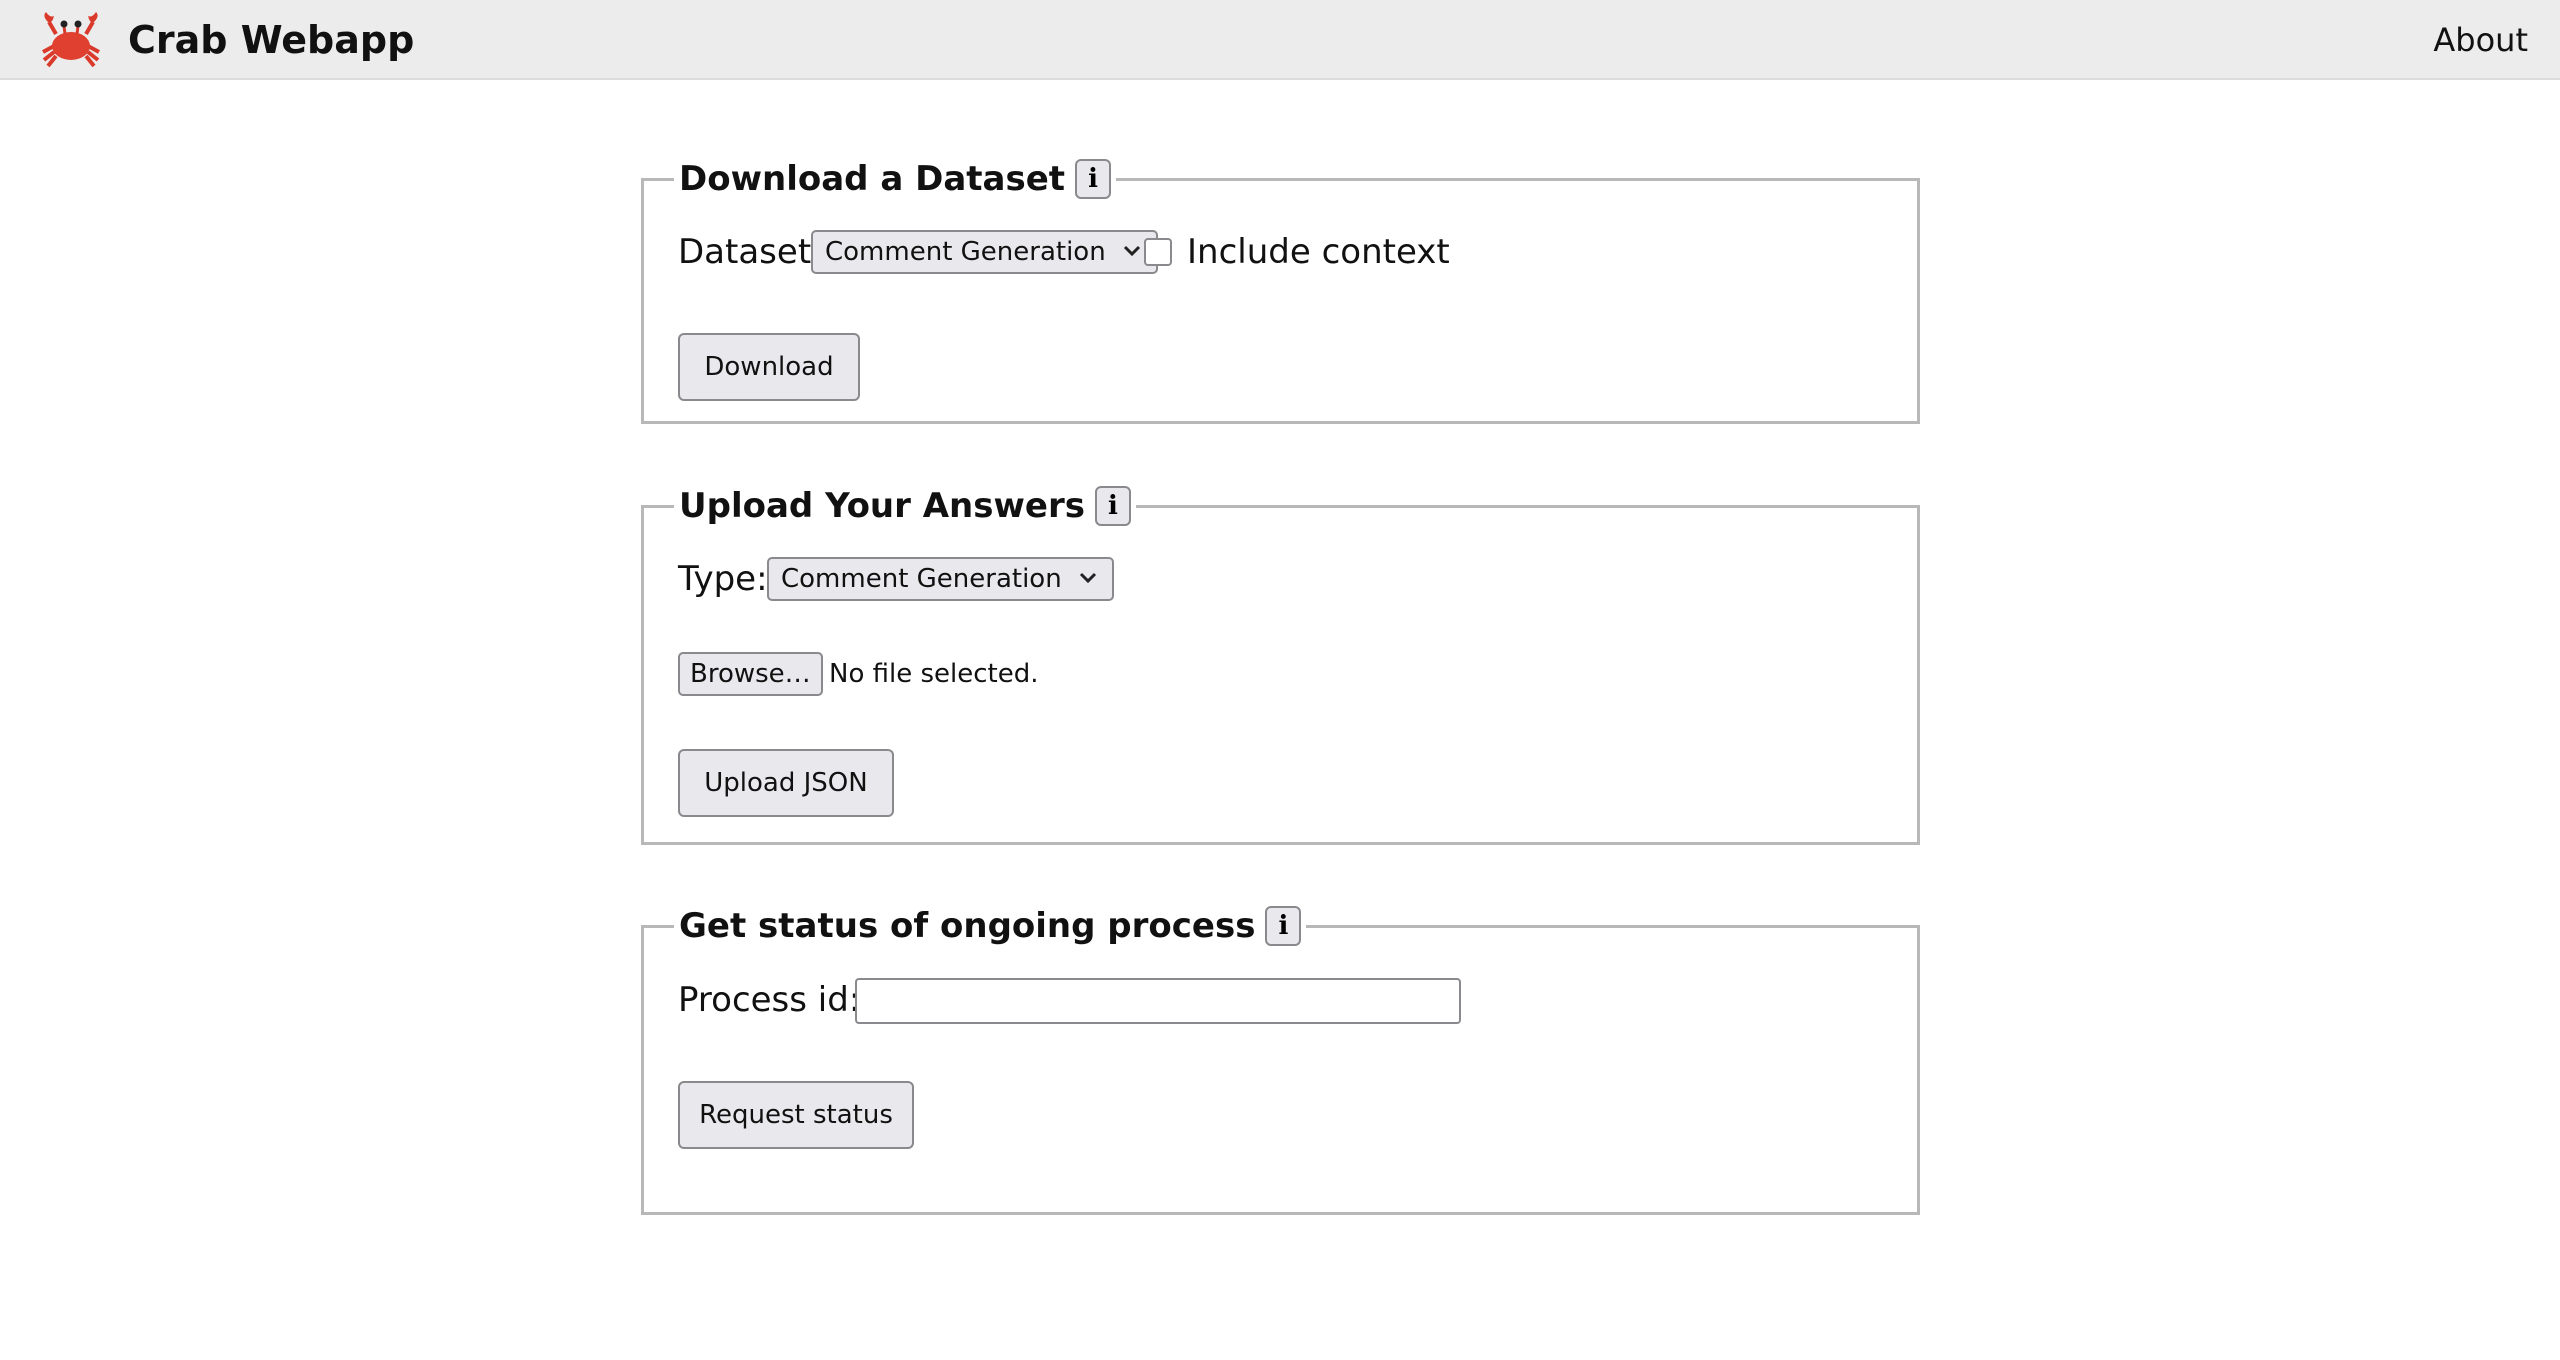 Image resolution: width=2560 pixels, height=1360 pixels. I want to click on upload-answers-legend: Upload Your Answers i, so click(905, 506).